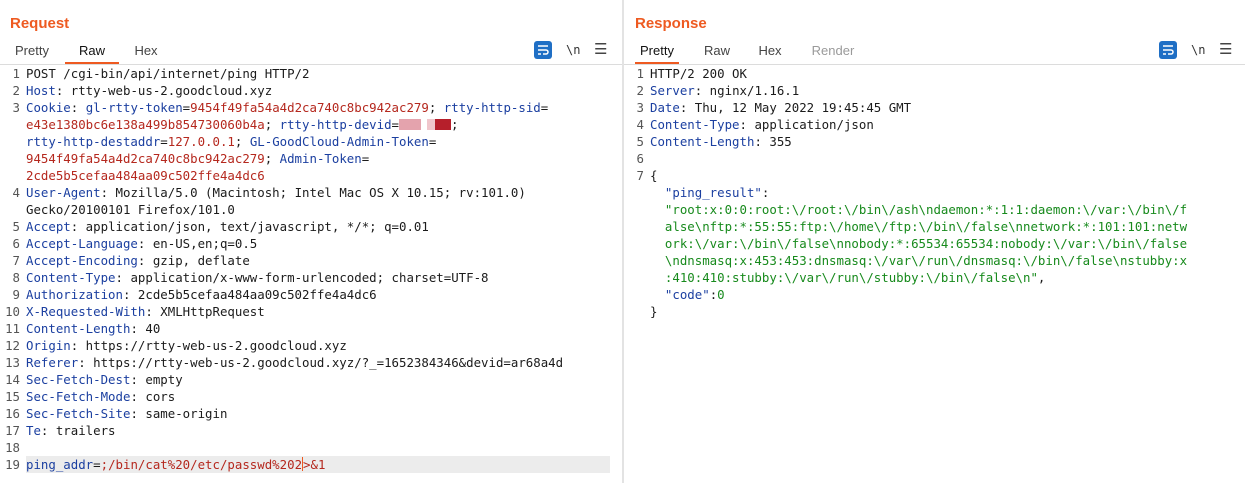  Describe the element at coordinates (145, 175) in the screenshot. I see `line-content: 2cde5b5cefaa484aa09c502ffe4a4dc6` at that location.